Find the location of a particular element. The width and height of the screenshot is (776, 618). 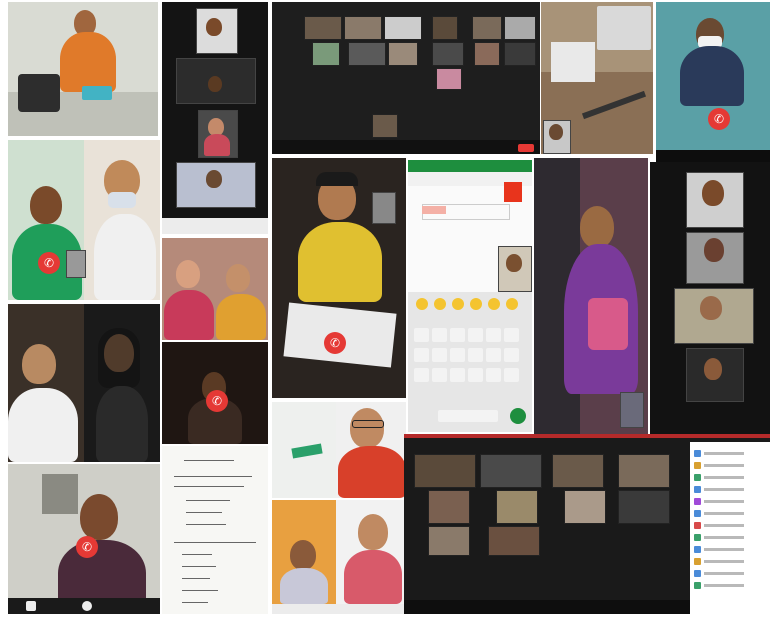

spreadsheet-keyboard-app is located at coordinates (470, 296).